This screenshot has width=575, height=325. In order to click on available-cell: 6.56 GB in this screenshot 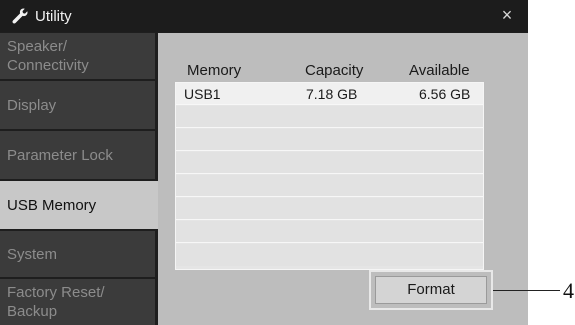, I will do `click(445, 94)`.